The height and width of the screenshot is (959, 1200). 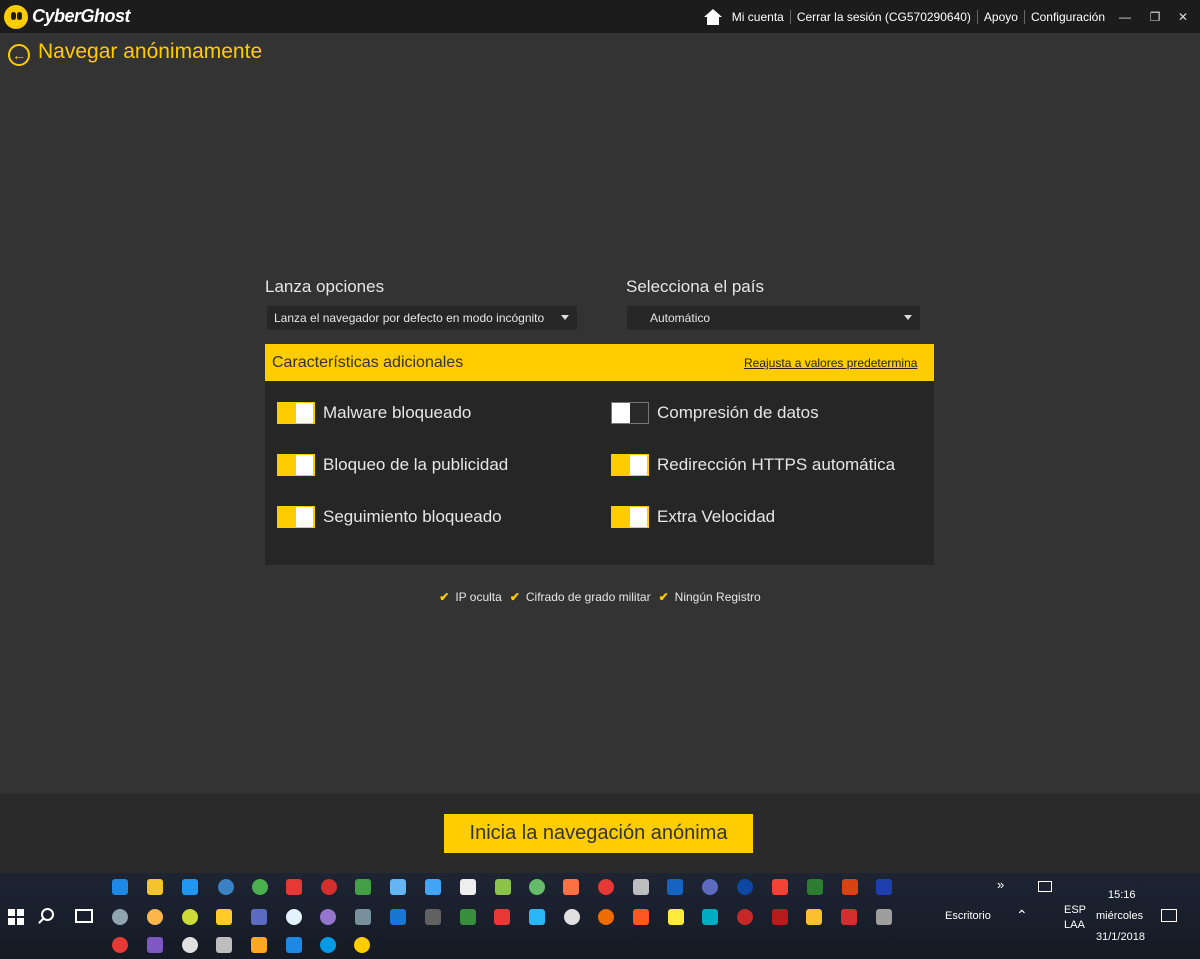 I want to click on malware-toggle, so click(x=296, y=413).